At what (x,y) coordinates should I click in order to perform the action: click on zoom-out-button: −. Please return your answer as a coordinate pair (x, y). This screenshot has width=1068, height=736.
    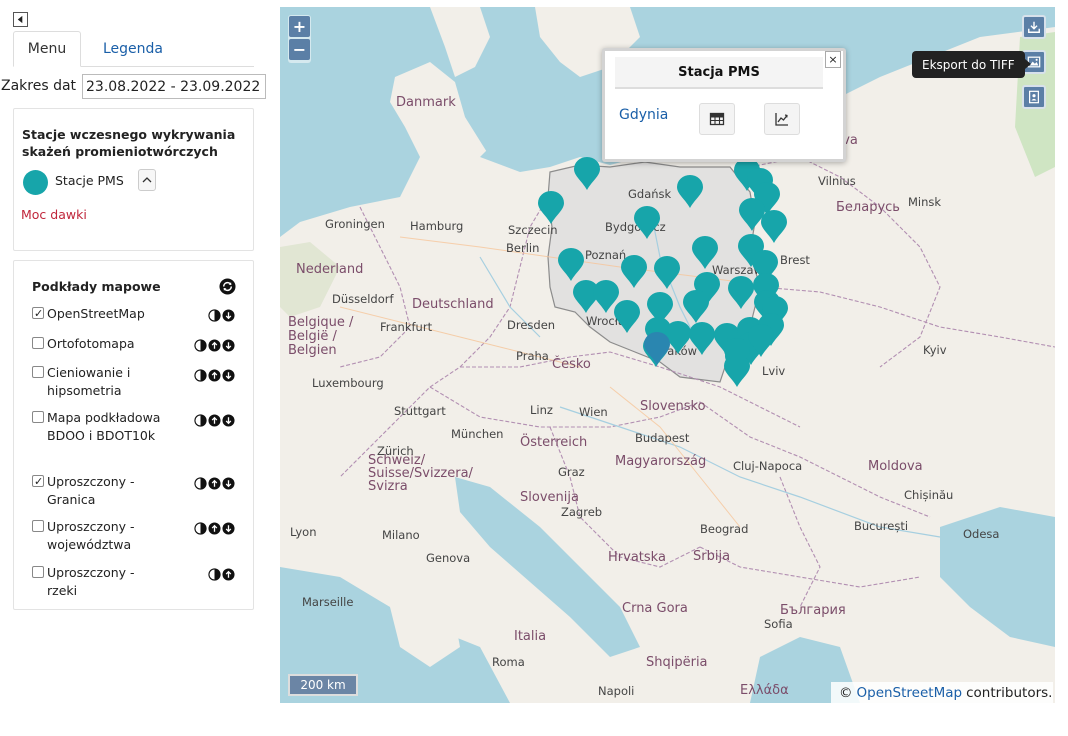
    Looking at the image, I should click on (299, 49).